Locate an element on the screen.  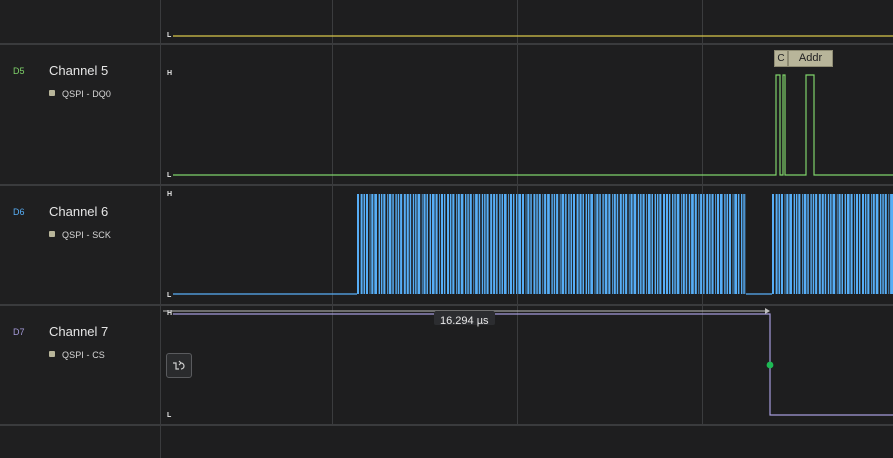
channel-row-bottom is located at coordinates (446, 442).